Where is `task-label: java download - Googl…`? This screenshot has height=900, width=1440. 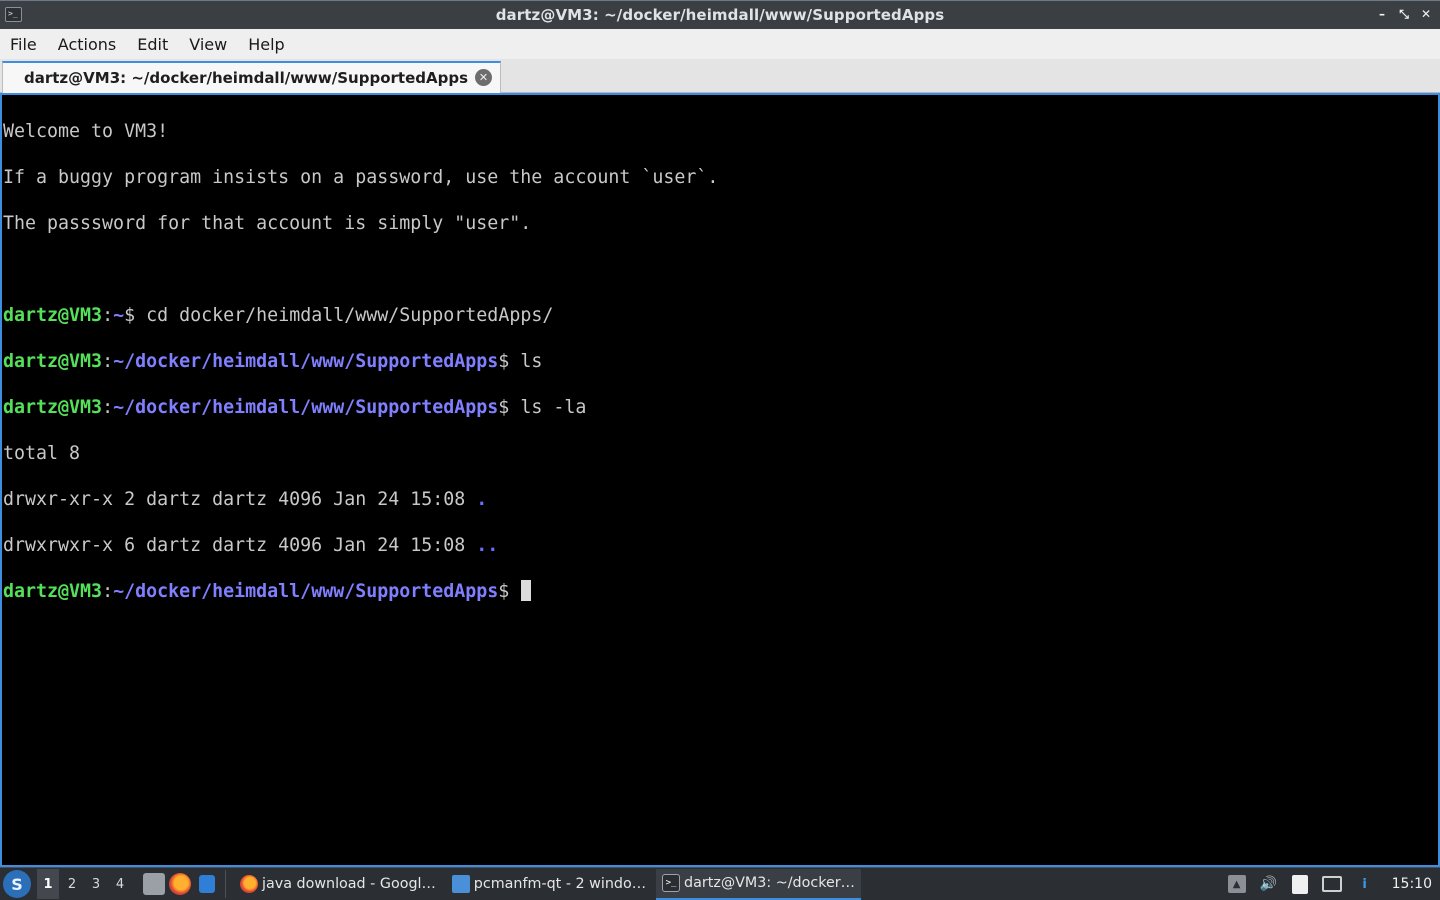 task-label: java download - Googl… is located at coordinates (349, 884).